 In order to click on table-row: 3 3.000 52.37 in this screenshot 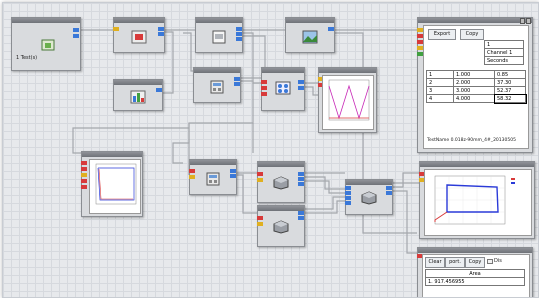, I will do `click(476, 90)`.